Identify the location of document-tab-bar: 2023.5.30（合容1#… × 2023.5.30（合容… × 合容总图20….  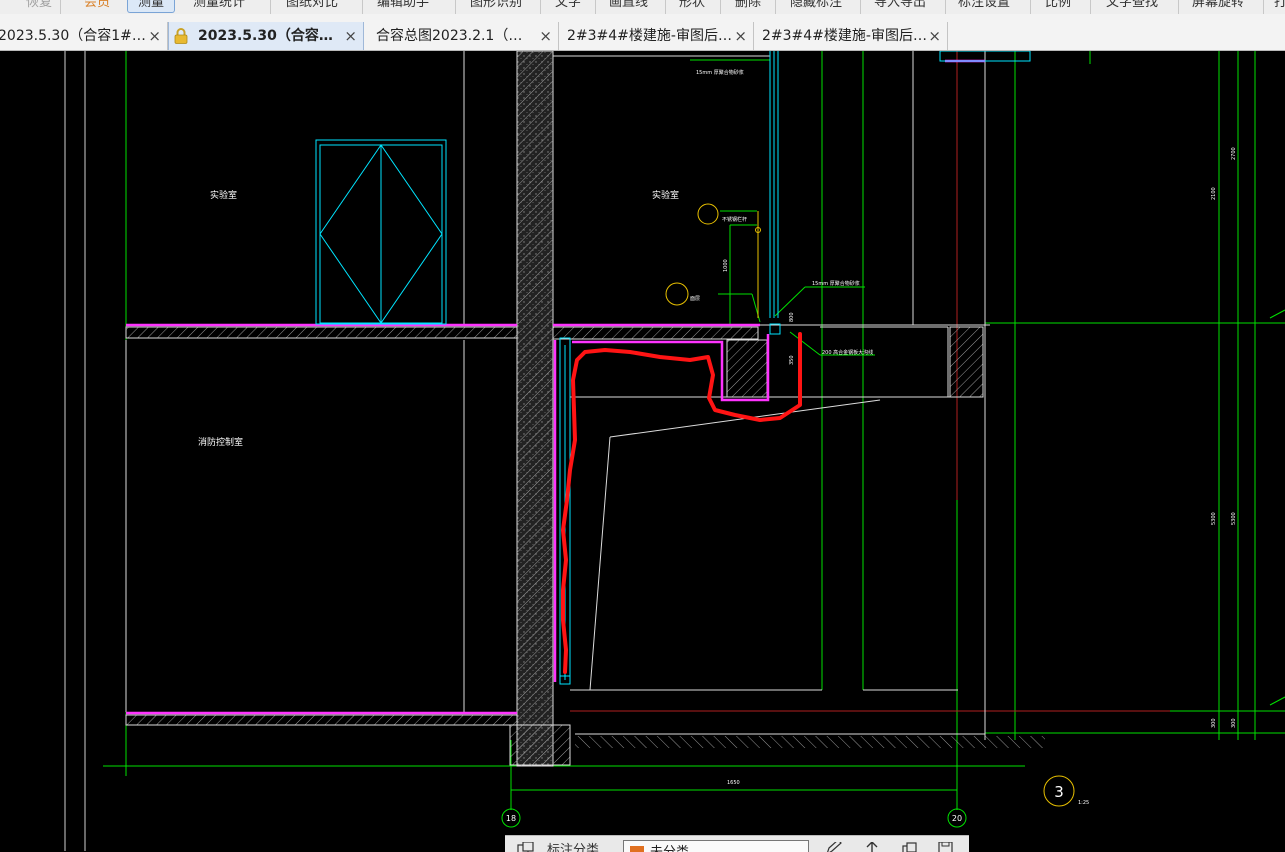
(642, 36).